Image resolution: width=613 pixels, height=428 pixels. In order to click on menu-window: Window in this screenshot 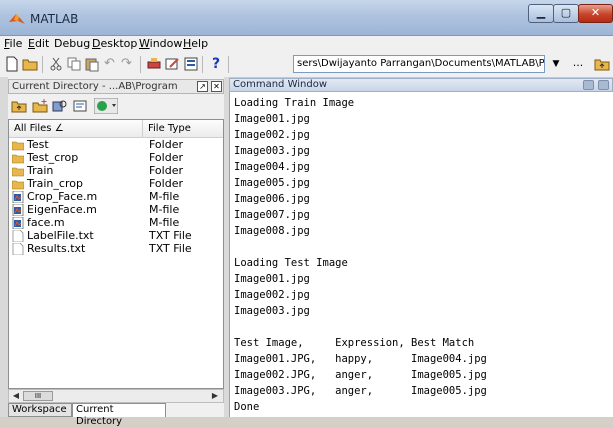, I will do `click(160, 43)`.